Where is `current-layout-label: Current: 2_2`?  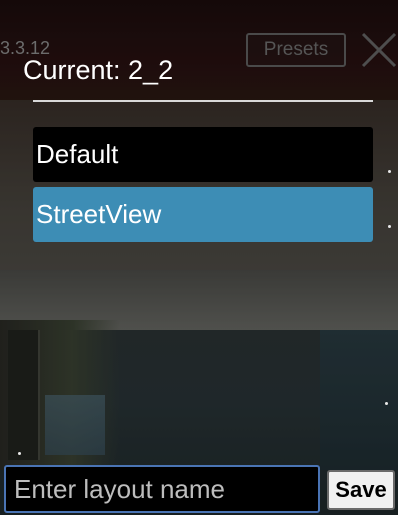 current-layout-label: Current: 2_2 is located at coordinates (98, 70).